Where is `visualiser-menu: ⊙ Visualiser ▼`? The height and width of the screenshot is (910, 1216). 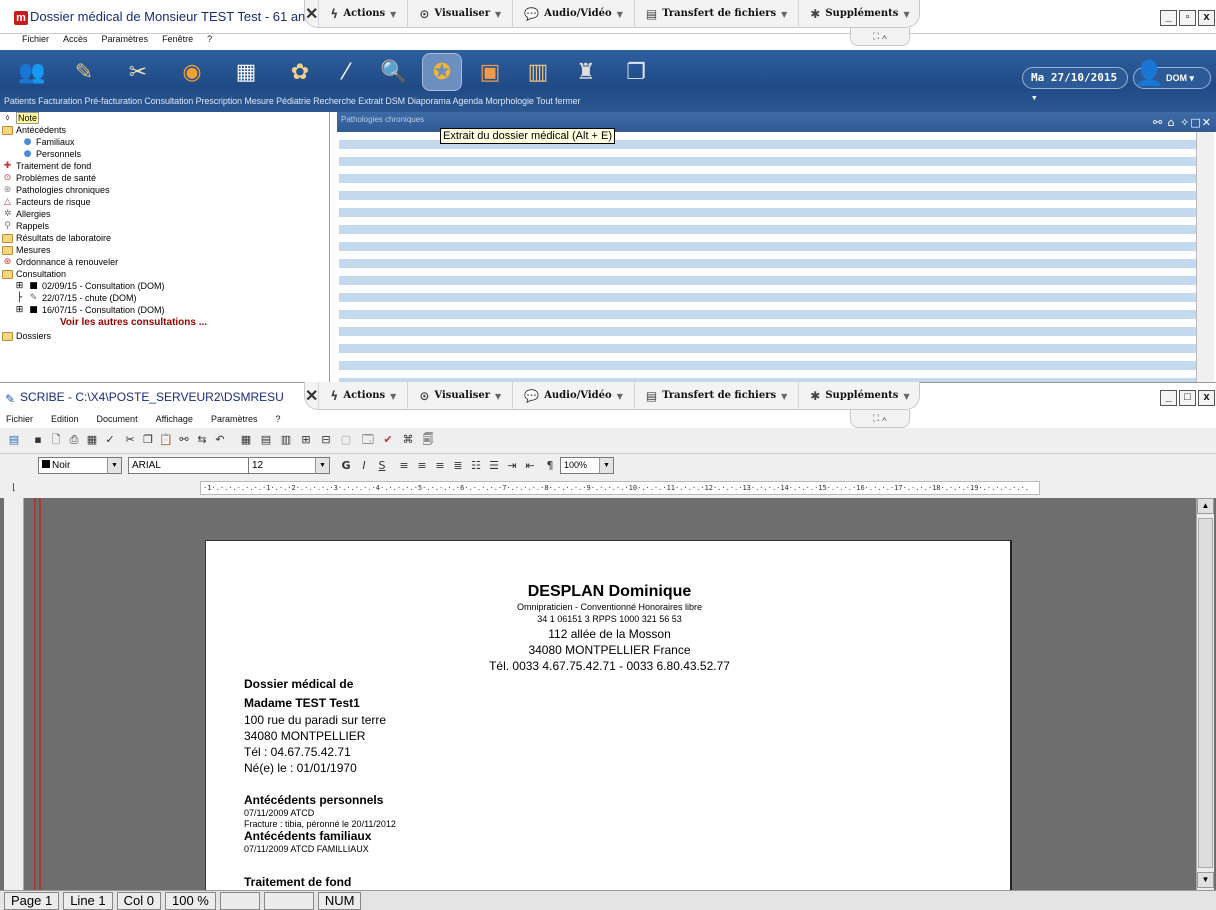 visualiser-menu: ⊙ Visualiser ▼ is located at coordinates (459, 14).